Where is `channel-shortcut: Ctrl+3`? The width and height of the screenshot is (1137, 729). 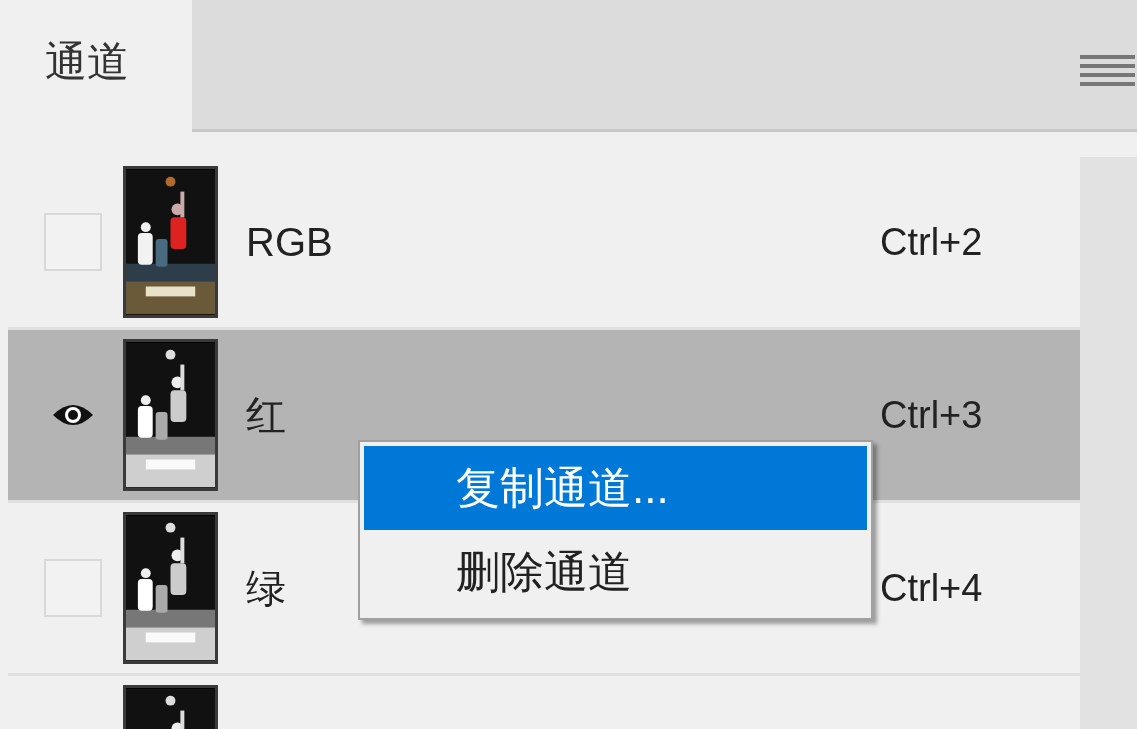
channel-shortcut: Ctrl+3 is located at coordinates (932, 415).